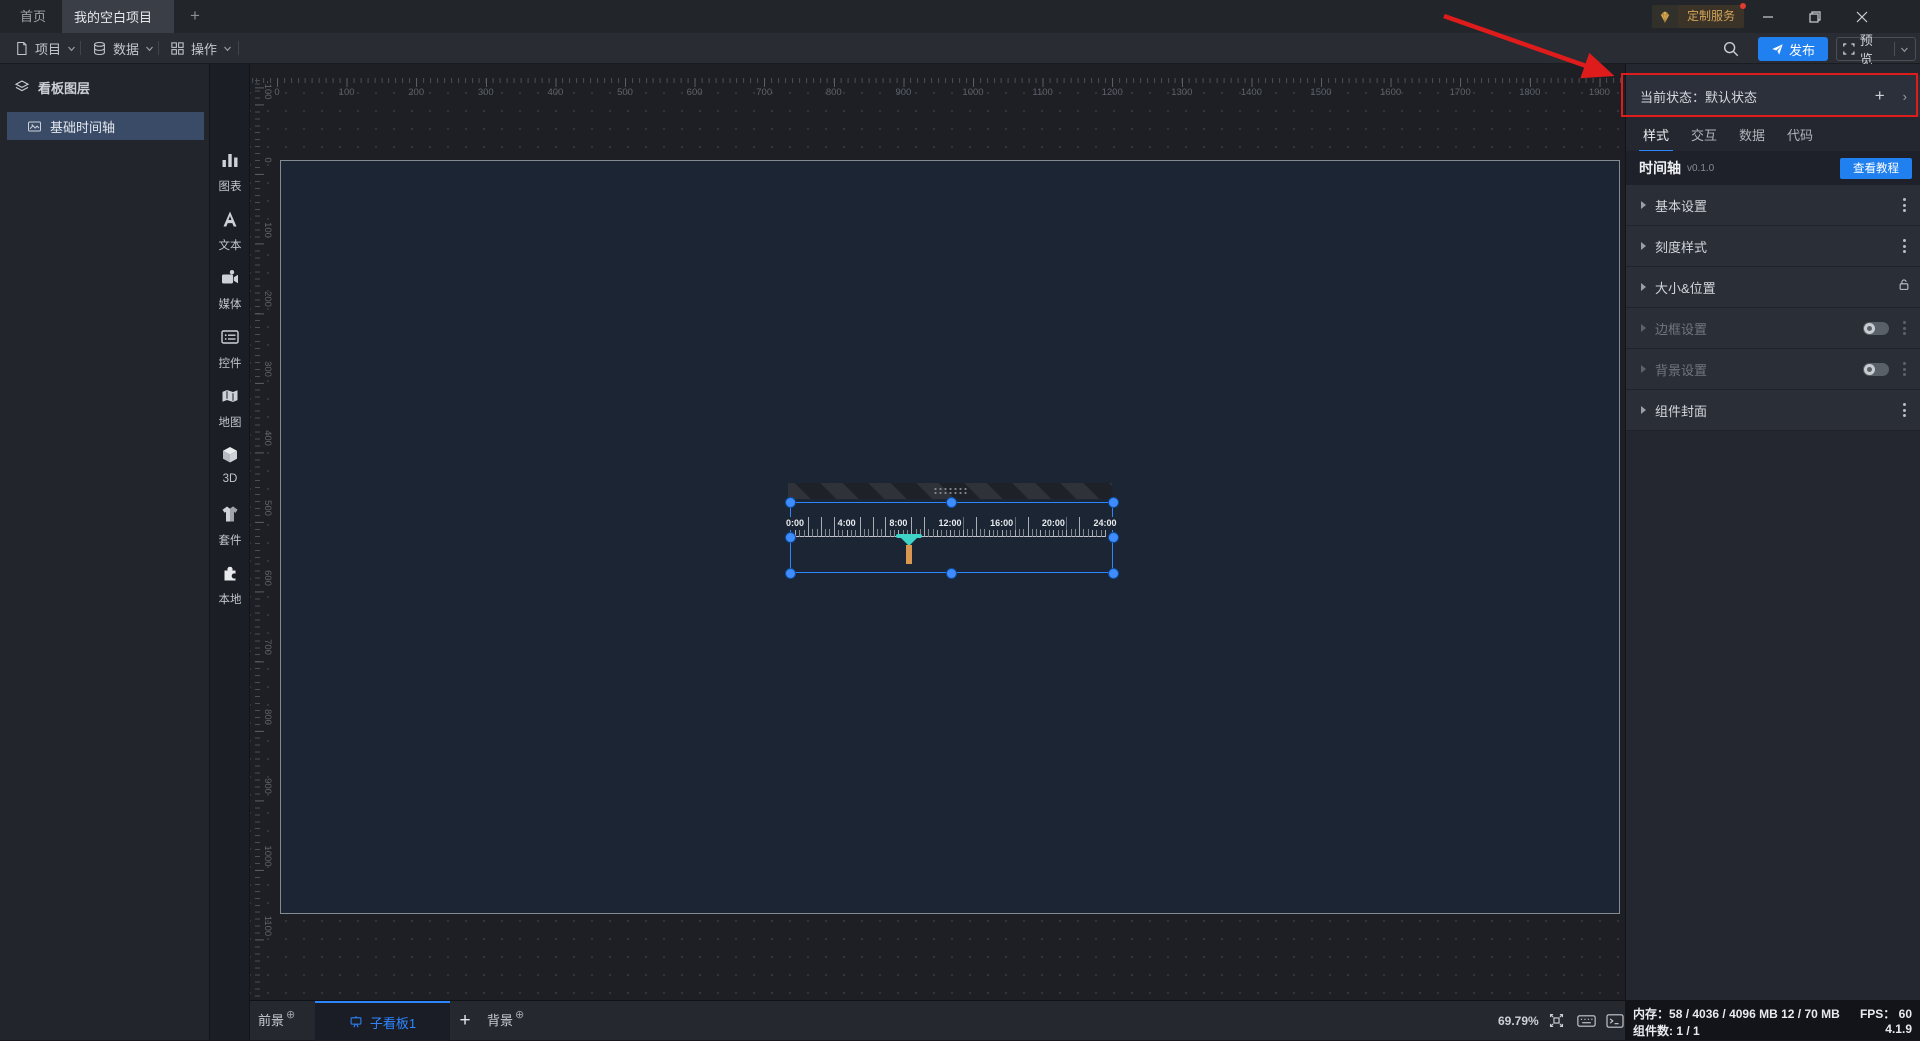 This screenshot has height=1041, width=1920. What do you see at coordinates (230, 174) in the screenshot?
I see `tool-chart: 图表` at bounding box center [230, 174].